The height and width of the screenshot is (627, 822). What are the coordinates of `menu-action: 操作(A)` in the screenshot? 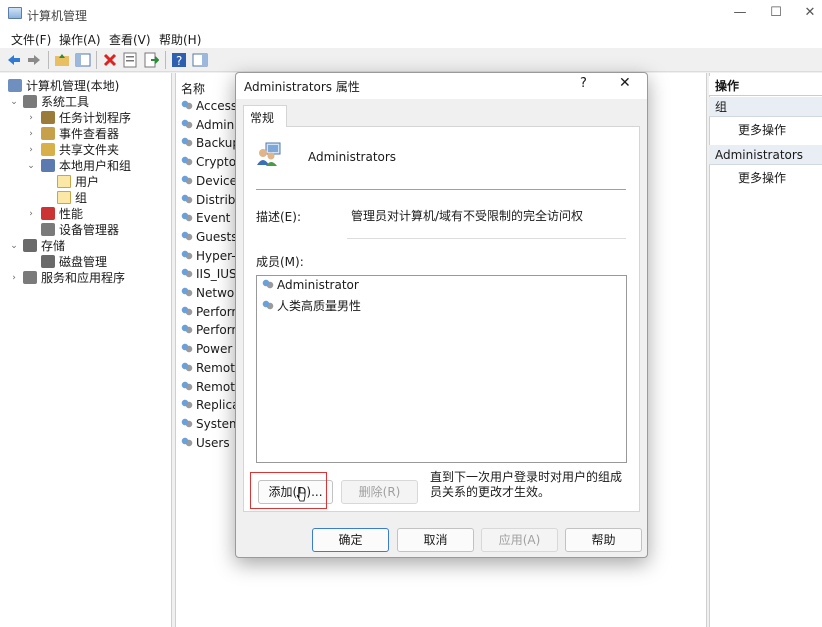 It's located at (80, 39).